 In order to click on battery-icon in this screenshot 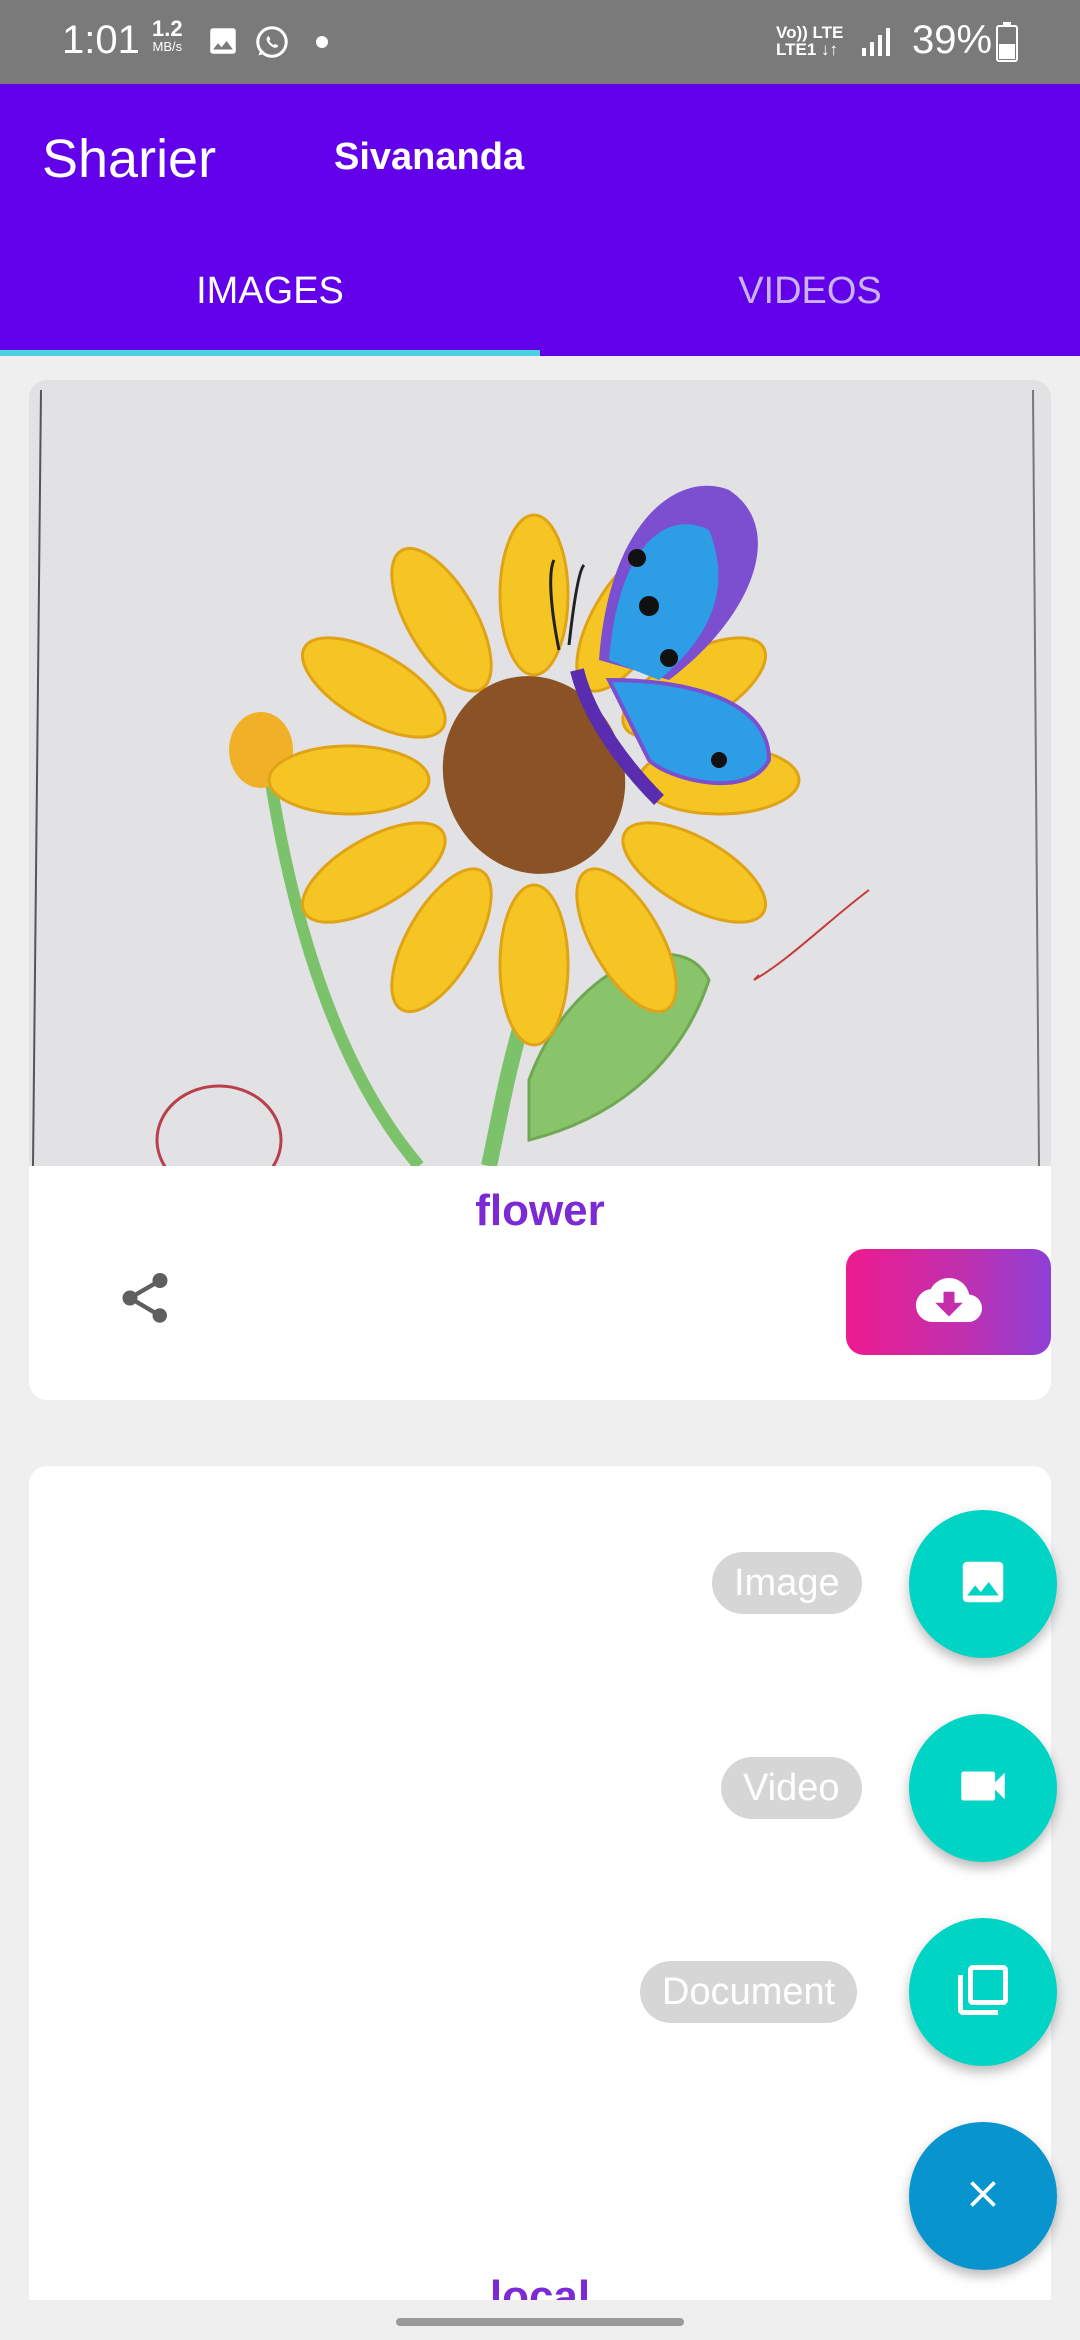, I will do `click(1007, 44)`.